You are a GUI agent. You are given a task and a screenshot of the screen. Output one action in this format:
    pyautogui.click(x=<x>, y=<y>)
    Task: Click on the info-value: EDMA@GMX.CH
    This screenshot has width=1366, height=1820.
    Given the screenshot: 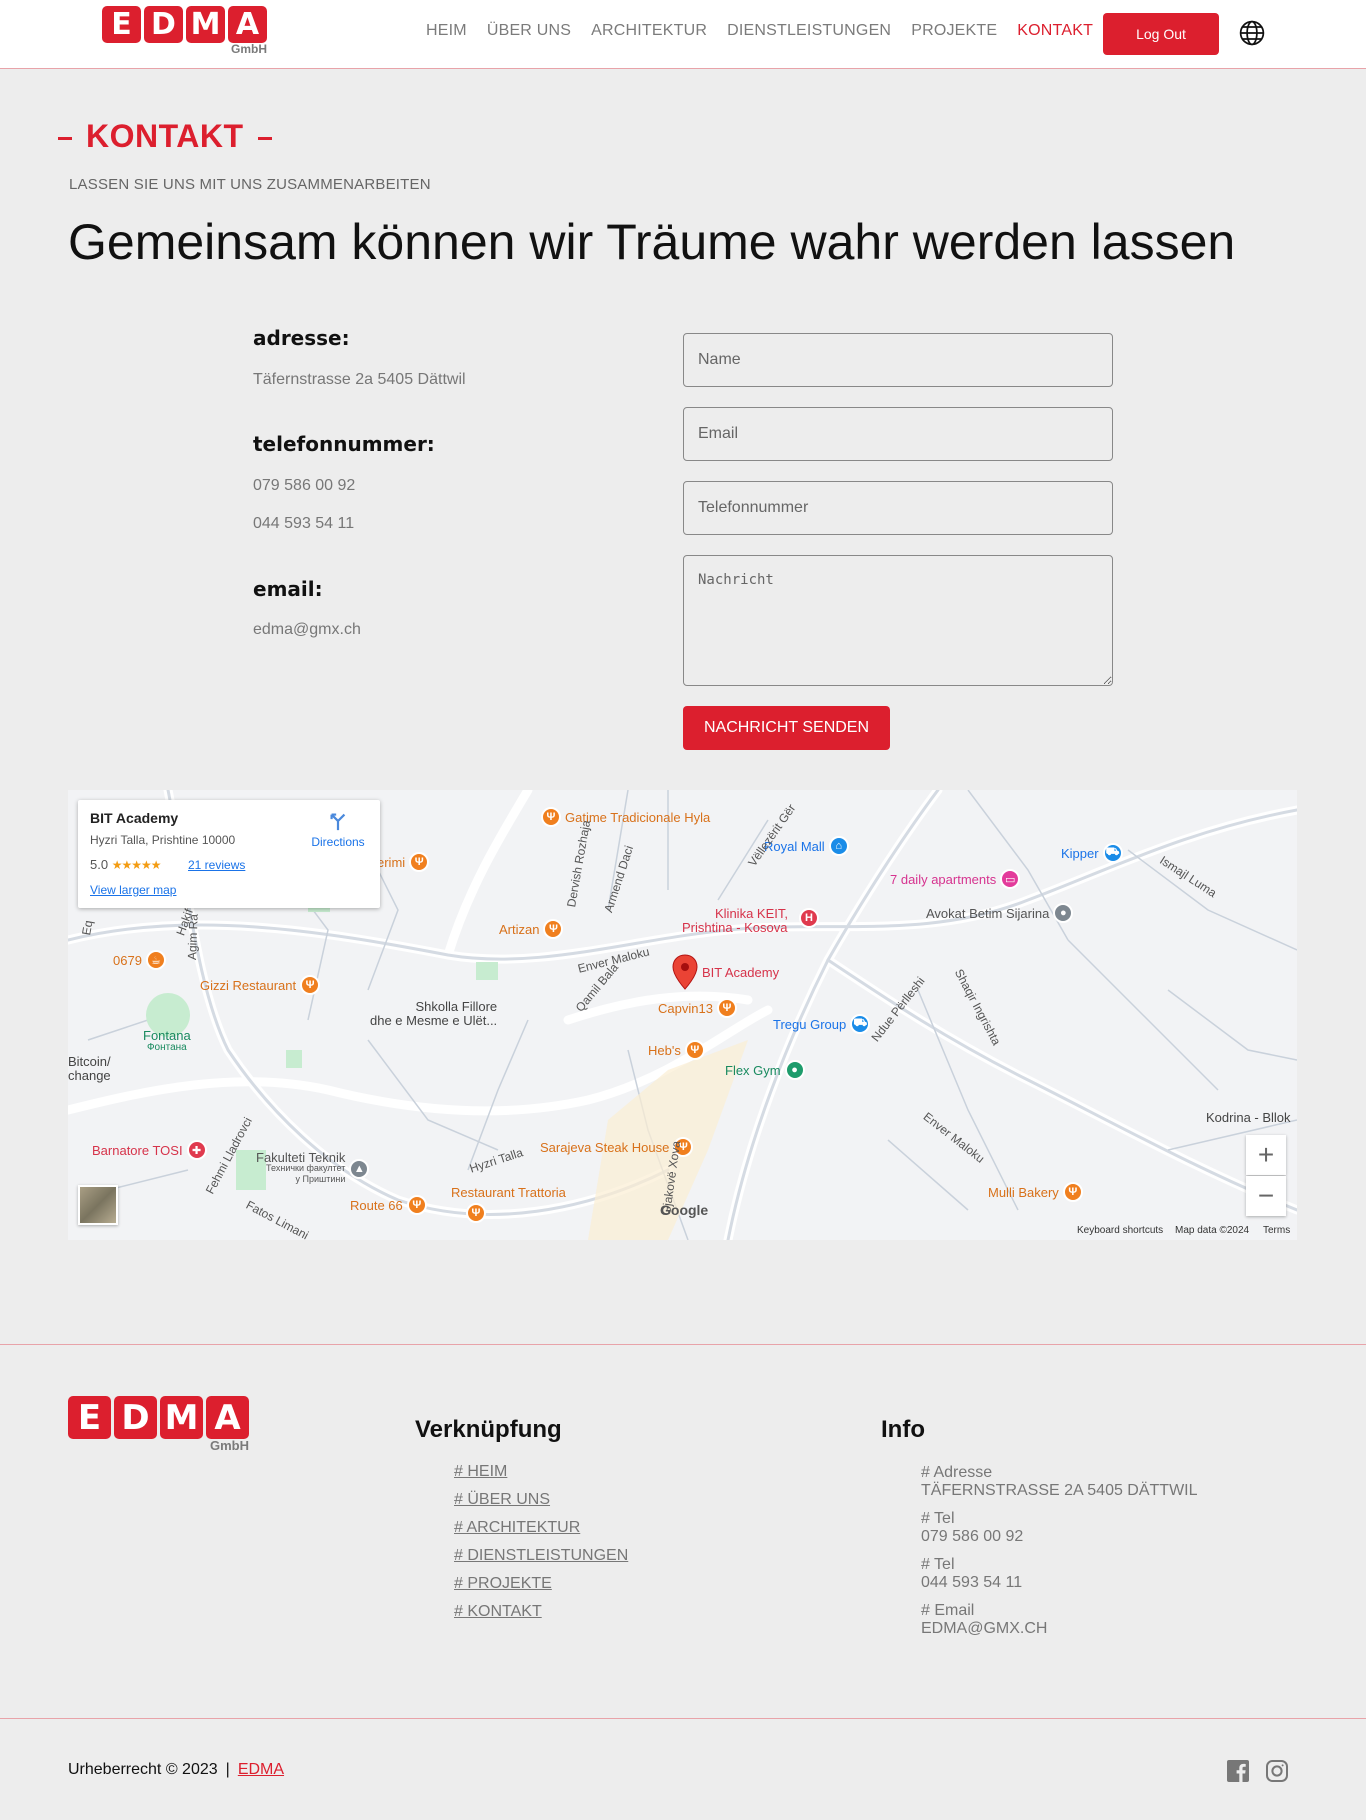 What is the action you would take?
    pyautogui.click(x=984, y=1628)
    